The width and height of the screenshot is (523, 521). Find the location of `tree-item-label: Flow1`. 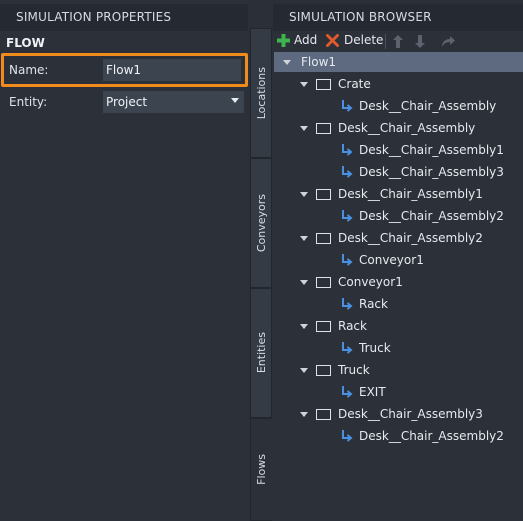

tree-item-label: Flow1 is located at coordinates (319, 62).